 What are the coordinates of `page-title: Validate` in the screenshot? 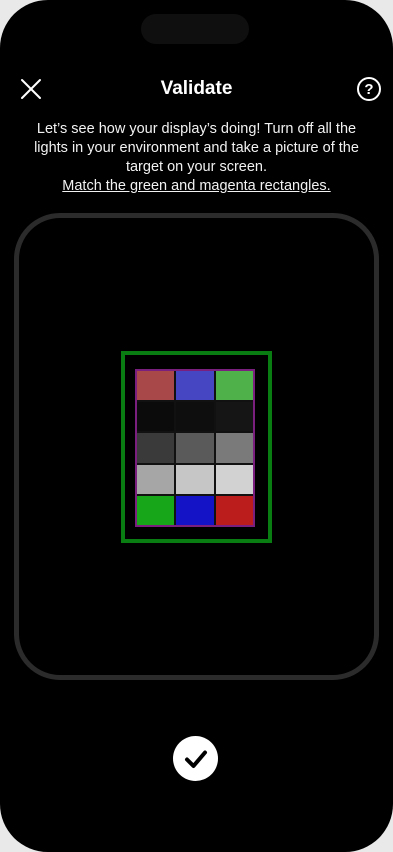 It's located at (196, 88).